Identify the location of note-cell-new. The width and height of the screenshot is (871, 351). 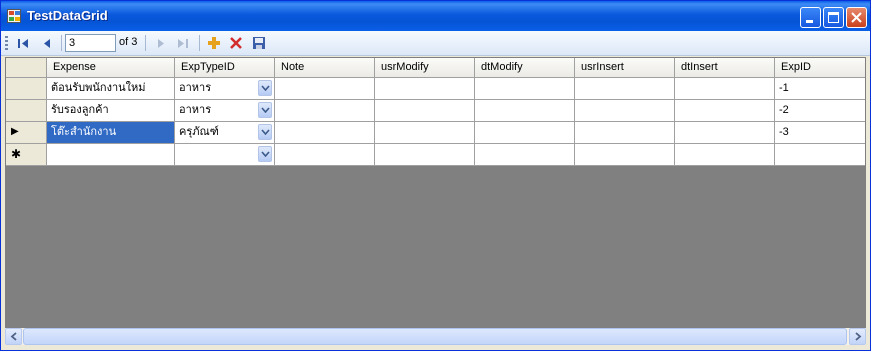
(325, 155).